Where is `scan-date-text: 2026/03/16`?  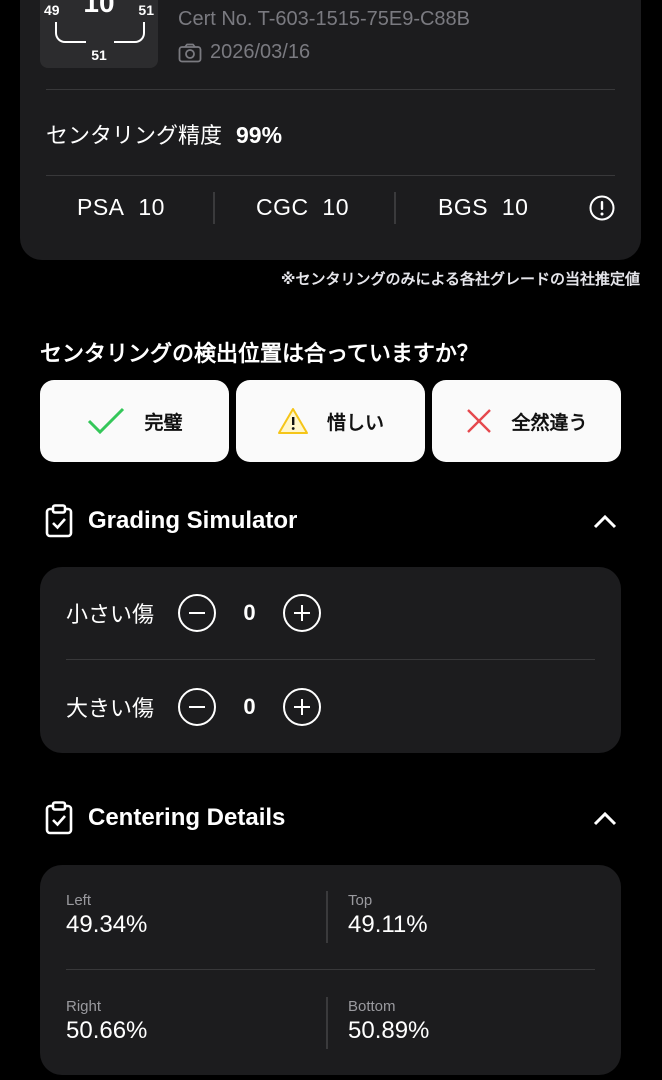
scan-date-text: 2026/03/16 is located at coordinates (260, 52).